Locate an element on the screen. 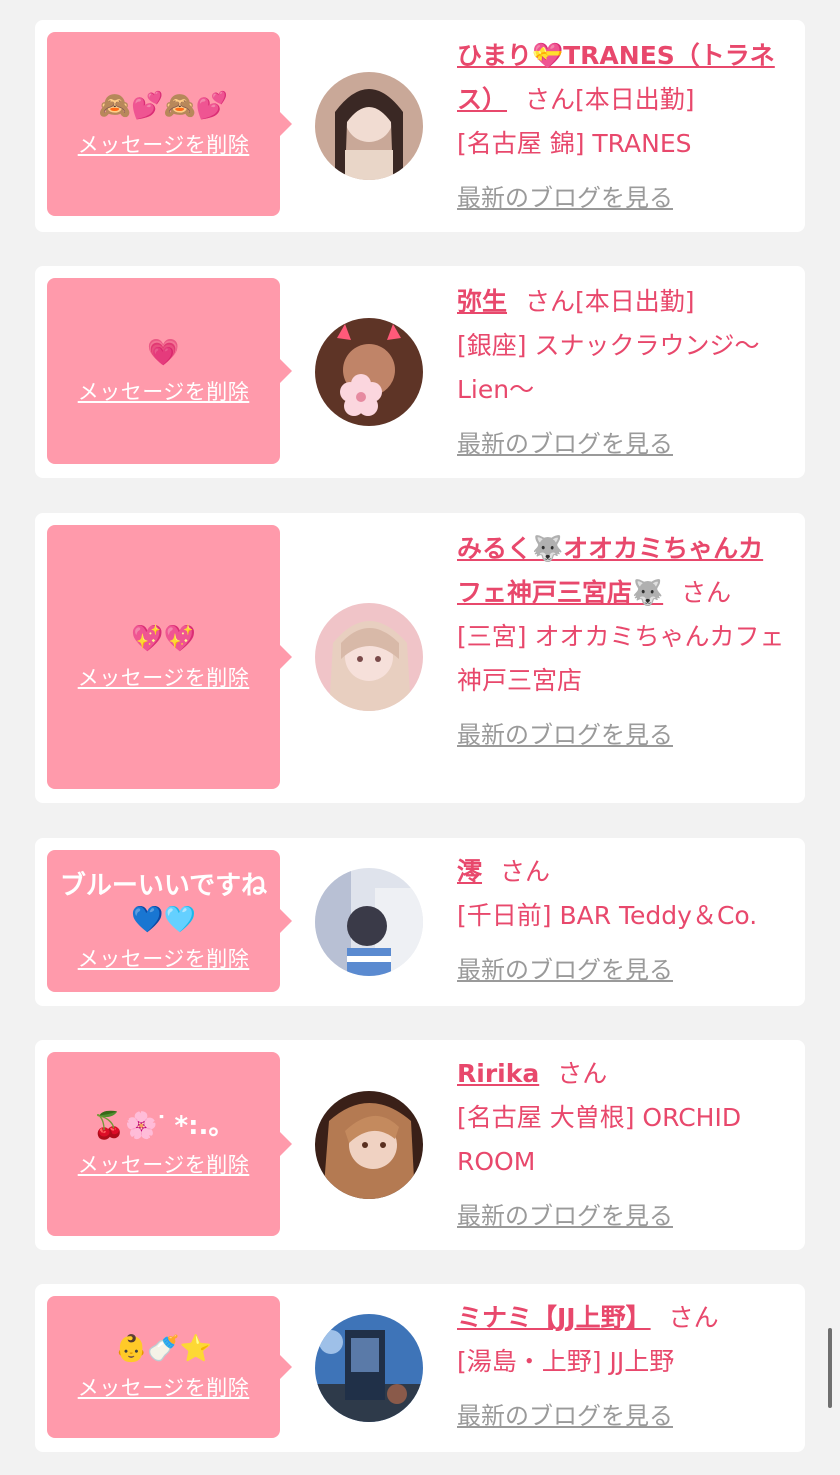 Image resolution: width=840 pixels, height=1475 pixels. message-bubble: 💖💖 メッセージを削除 is located at coordinates (169, 657).